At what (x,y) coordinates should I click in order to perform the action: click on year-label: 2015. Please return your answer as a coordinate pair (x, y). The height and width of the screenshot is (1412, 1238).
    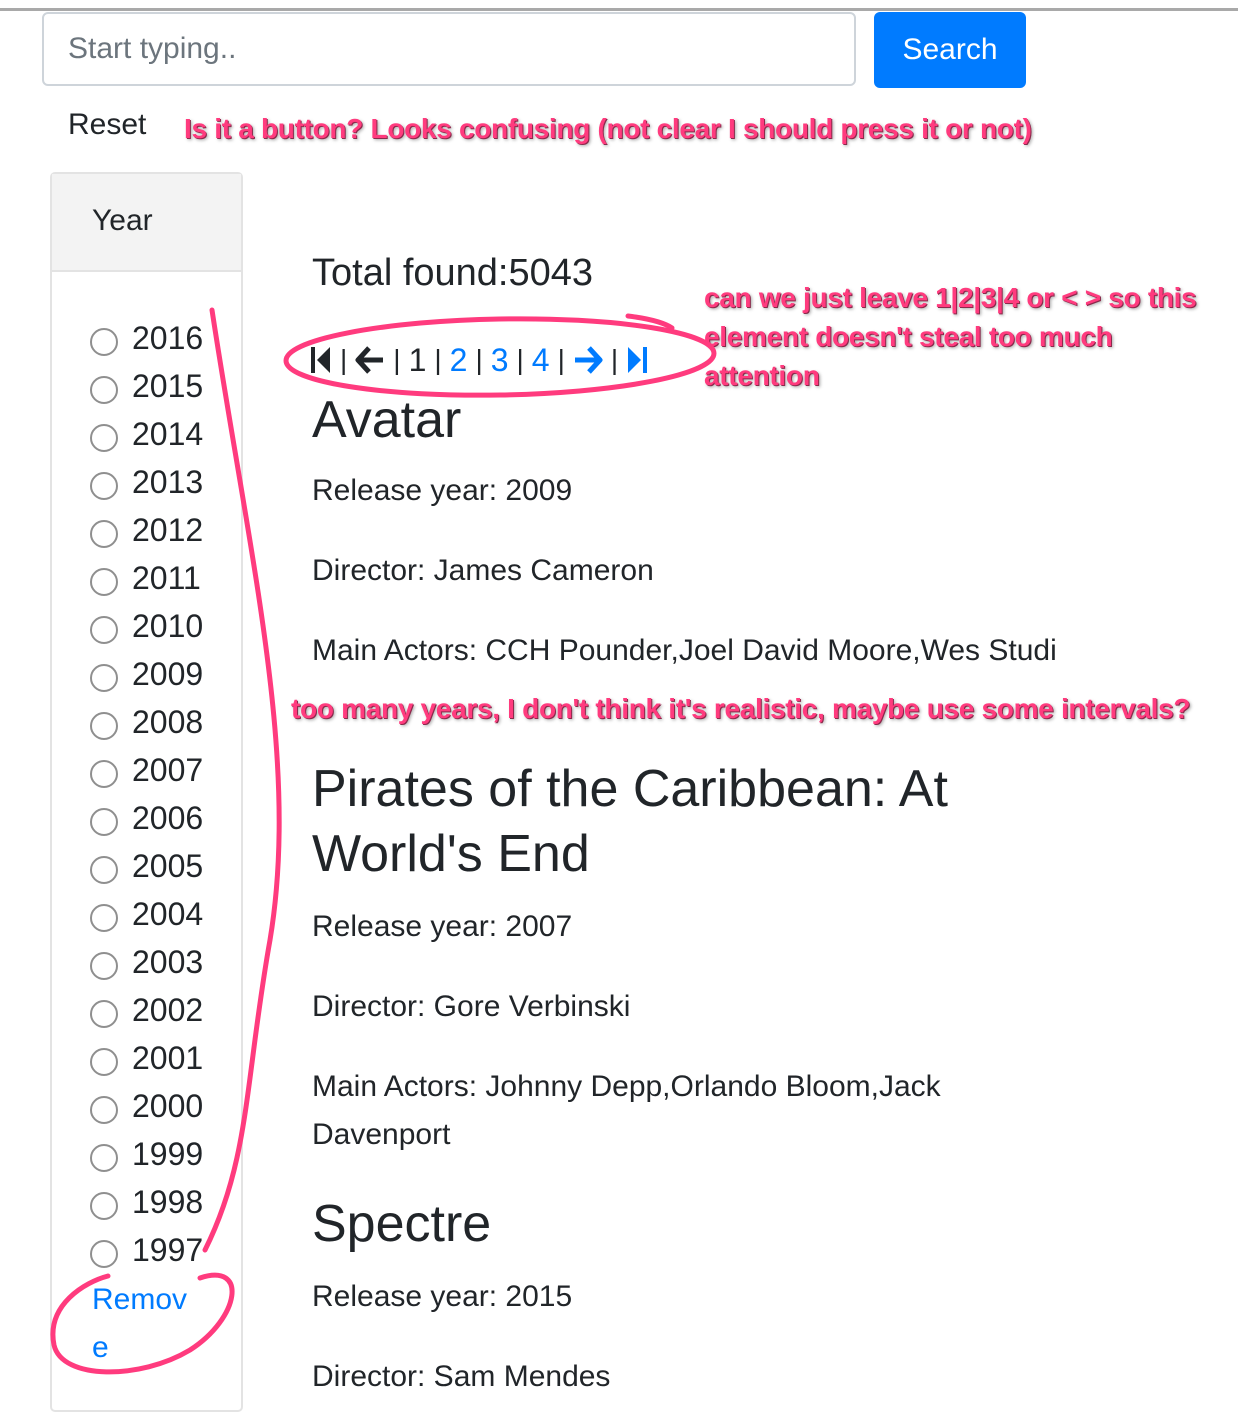
    Looking at the image, I should click on (168, 386).